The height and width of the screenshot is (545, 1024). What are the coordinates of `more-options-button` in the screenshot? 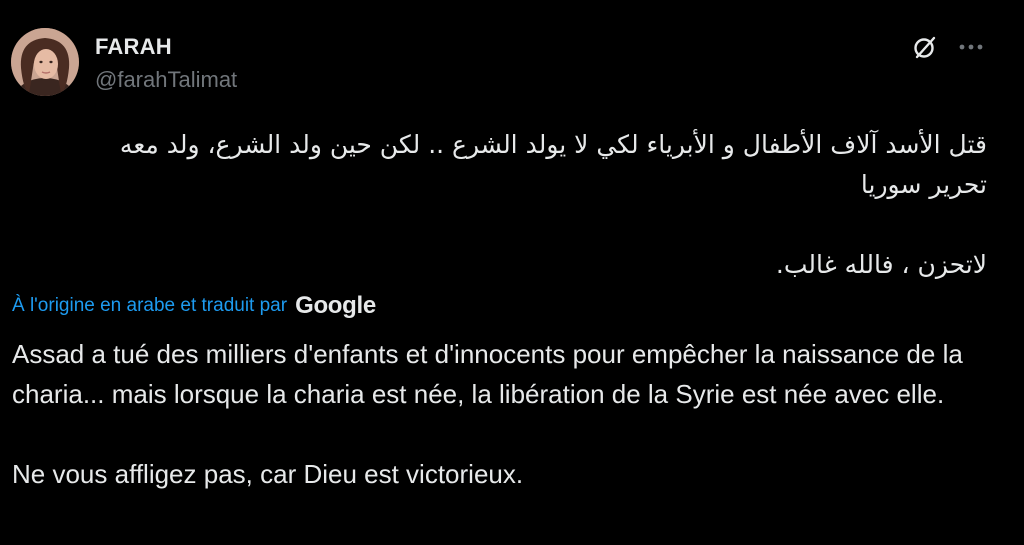 It's located at (971, 47).